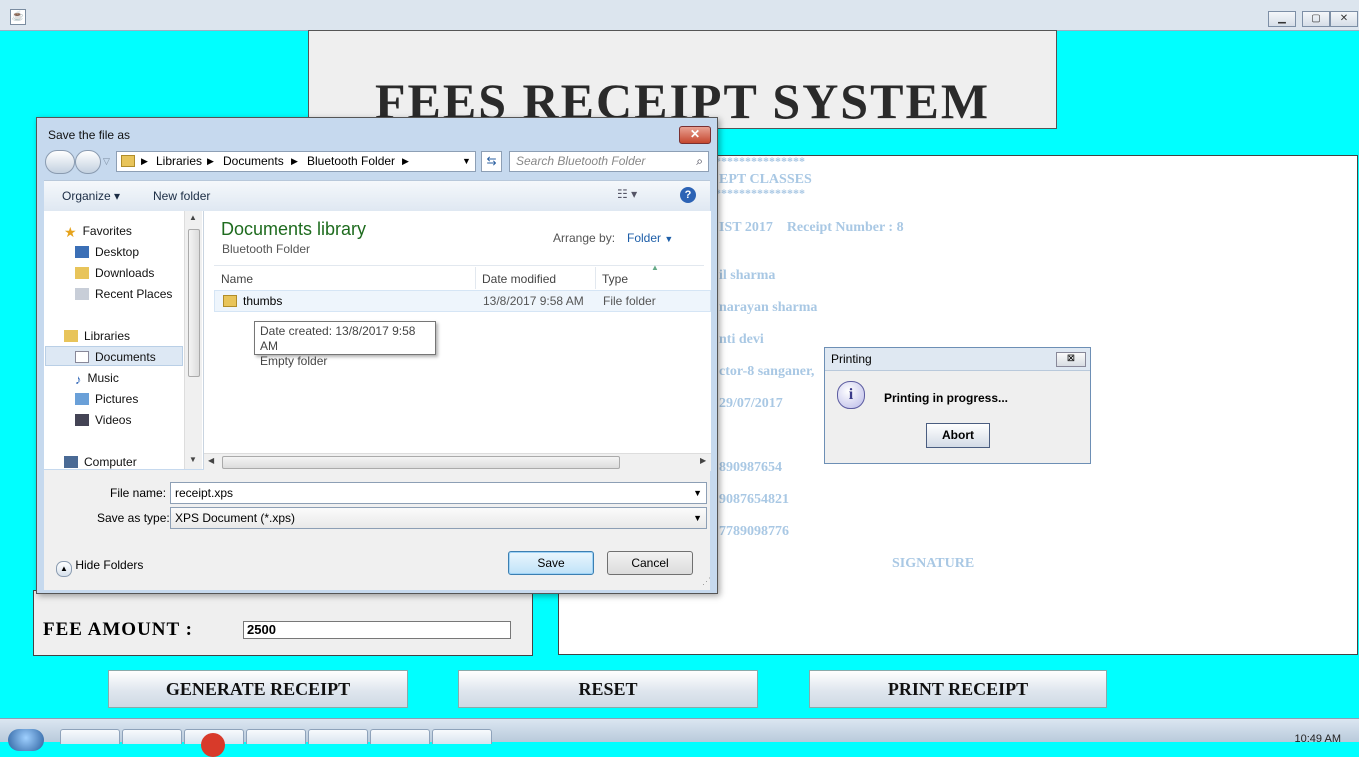 The width and height of the screenshot is (1359, 757). Describe the element at coordinates (754, 531) in the screenshot. I see `receipt-phone-3: 7789098776` at that location.